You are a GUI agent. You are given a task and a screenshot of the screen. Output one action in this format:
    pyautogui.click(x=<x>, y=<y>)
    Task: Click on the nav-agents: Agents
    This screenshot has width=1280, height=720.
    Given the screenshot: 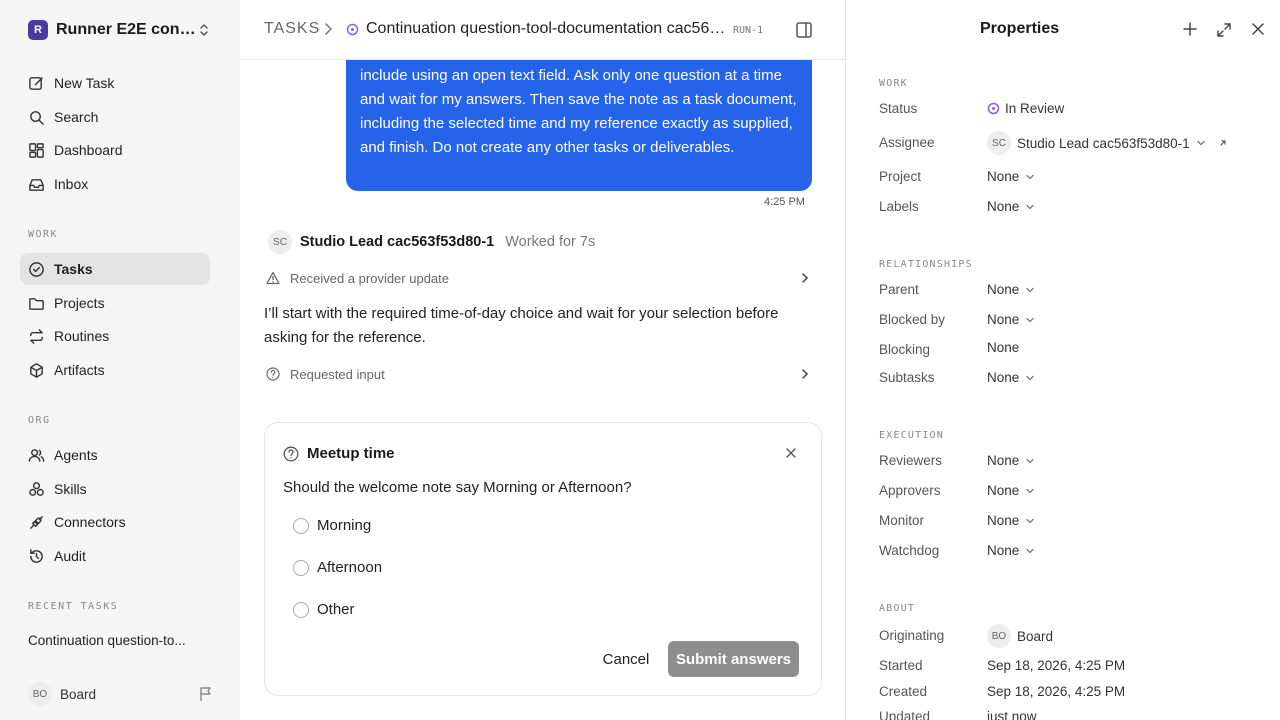 What is the action you would take?
    pyautogui.click(x=115, y=455)
    